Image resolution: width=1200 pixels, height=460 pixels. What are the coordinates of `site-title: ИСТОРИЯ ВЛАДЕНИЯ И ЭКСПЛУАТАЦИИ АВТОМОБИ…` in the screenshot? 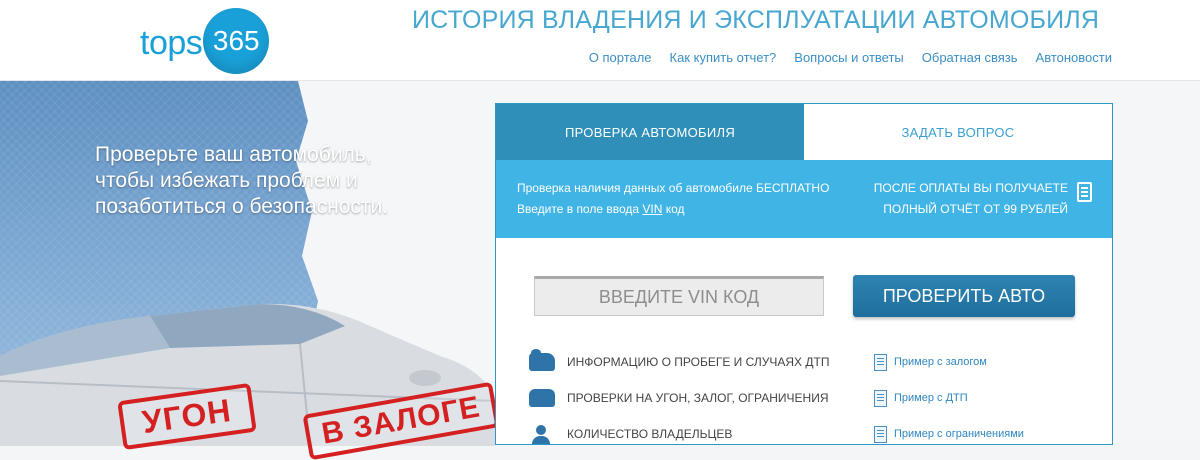 It's located at (756, 20).